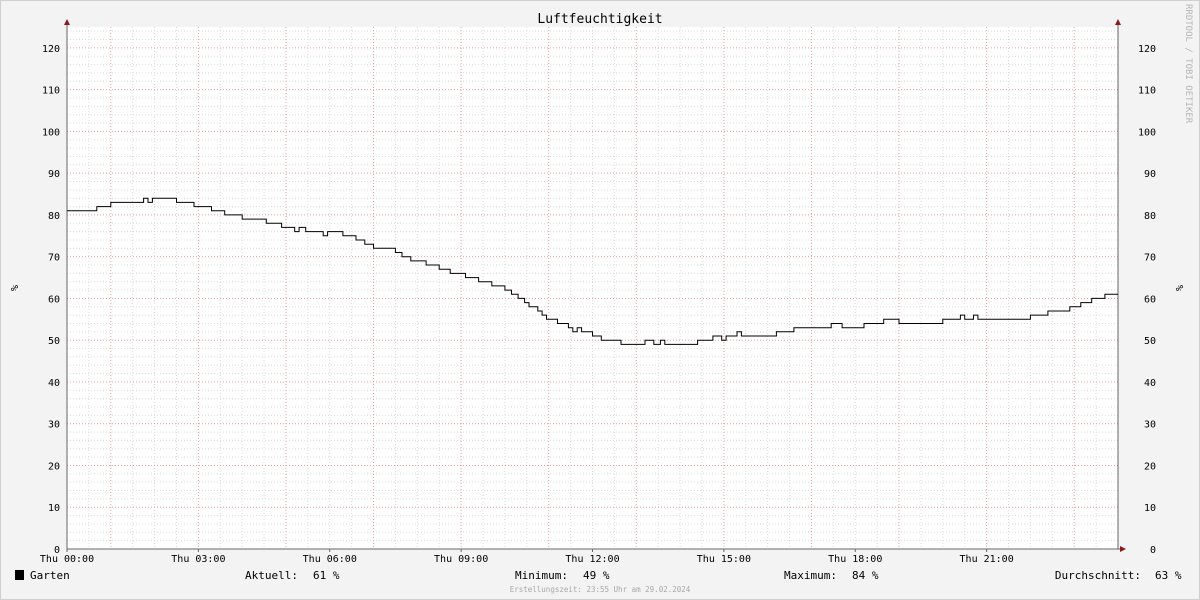 This screenshot has width=1200, height=600. Describe the element at coordinates (855, 559) in the screenshot. I see `x-tick-label: Thu 18:00` at that location.